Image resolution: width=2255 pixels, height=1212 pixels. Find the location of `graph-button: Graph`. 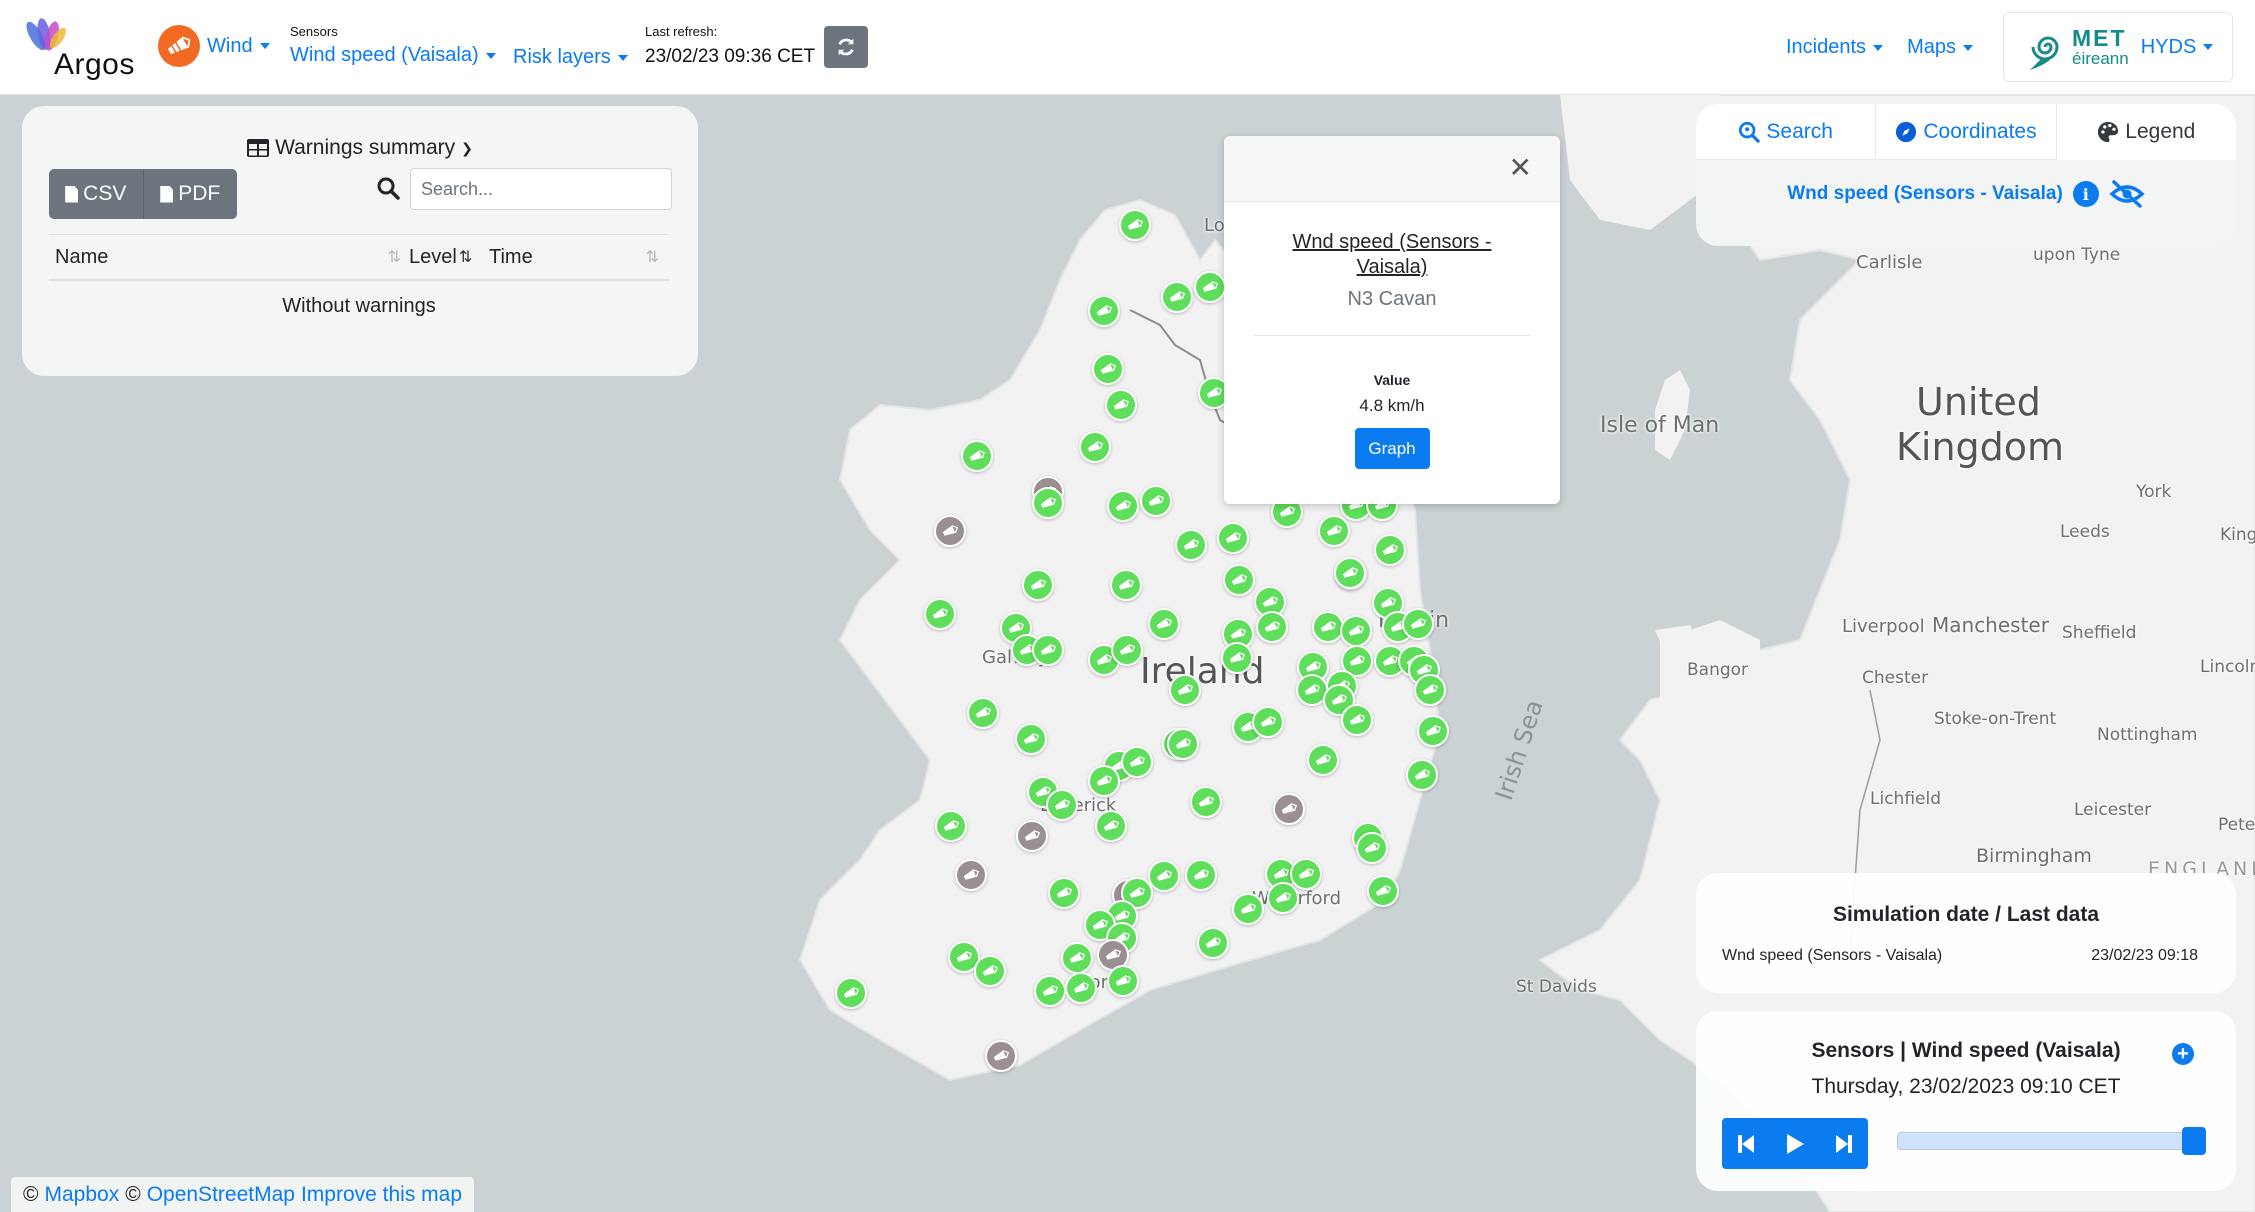

graph-button: Graph is located at coordinates (1392, 448).